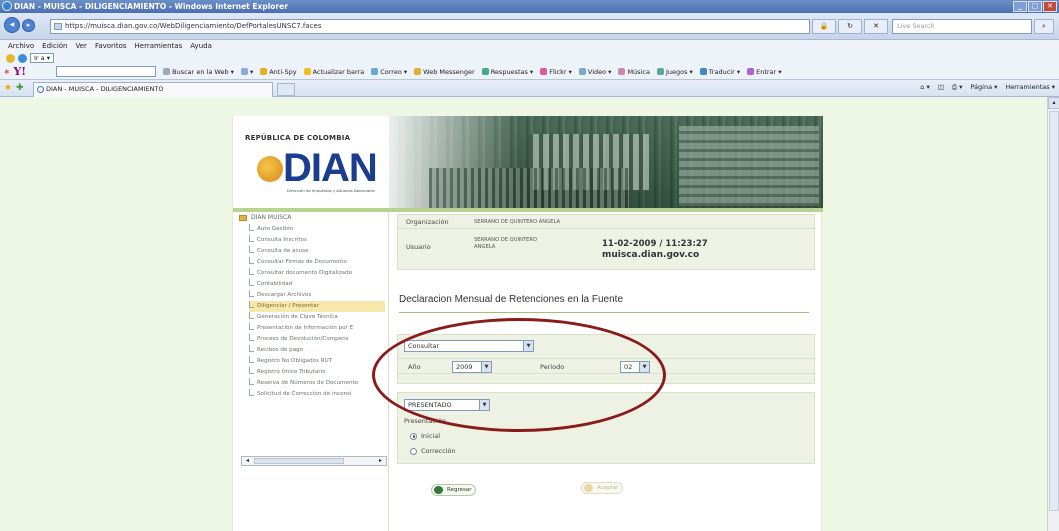  What do you see at coordinates (317, 339) in the screenshot?
I see `tree-item: Proceso de Devolución/Compens` at bounding box center [317, 339].